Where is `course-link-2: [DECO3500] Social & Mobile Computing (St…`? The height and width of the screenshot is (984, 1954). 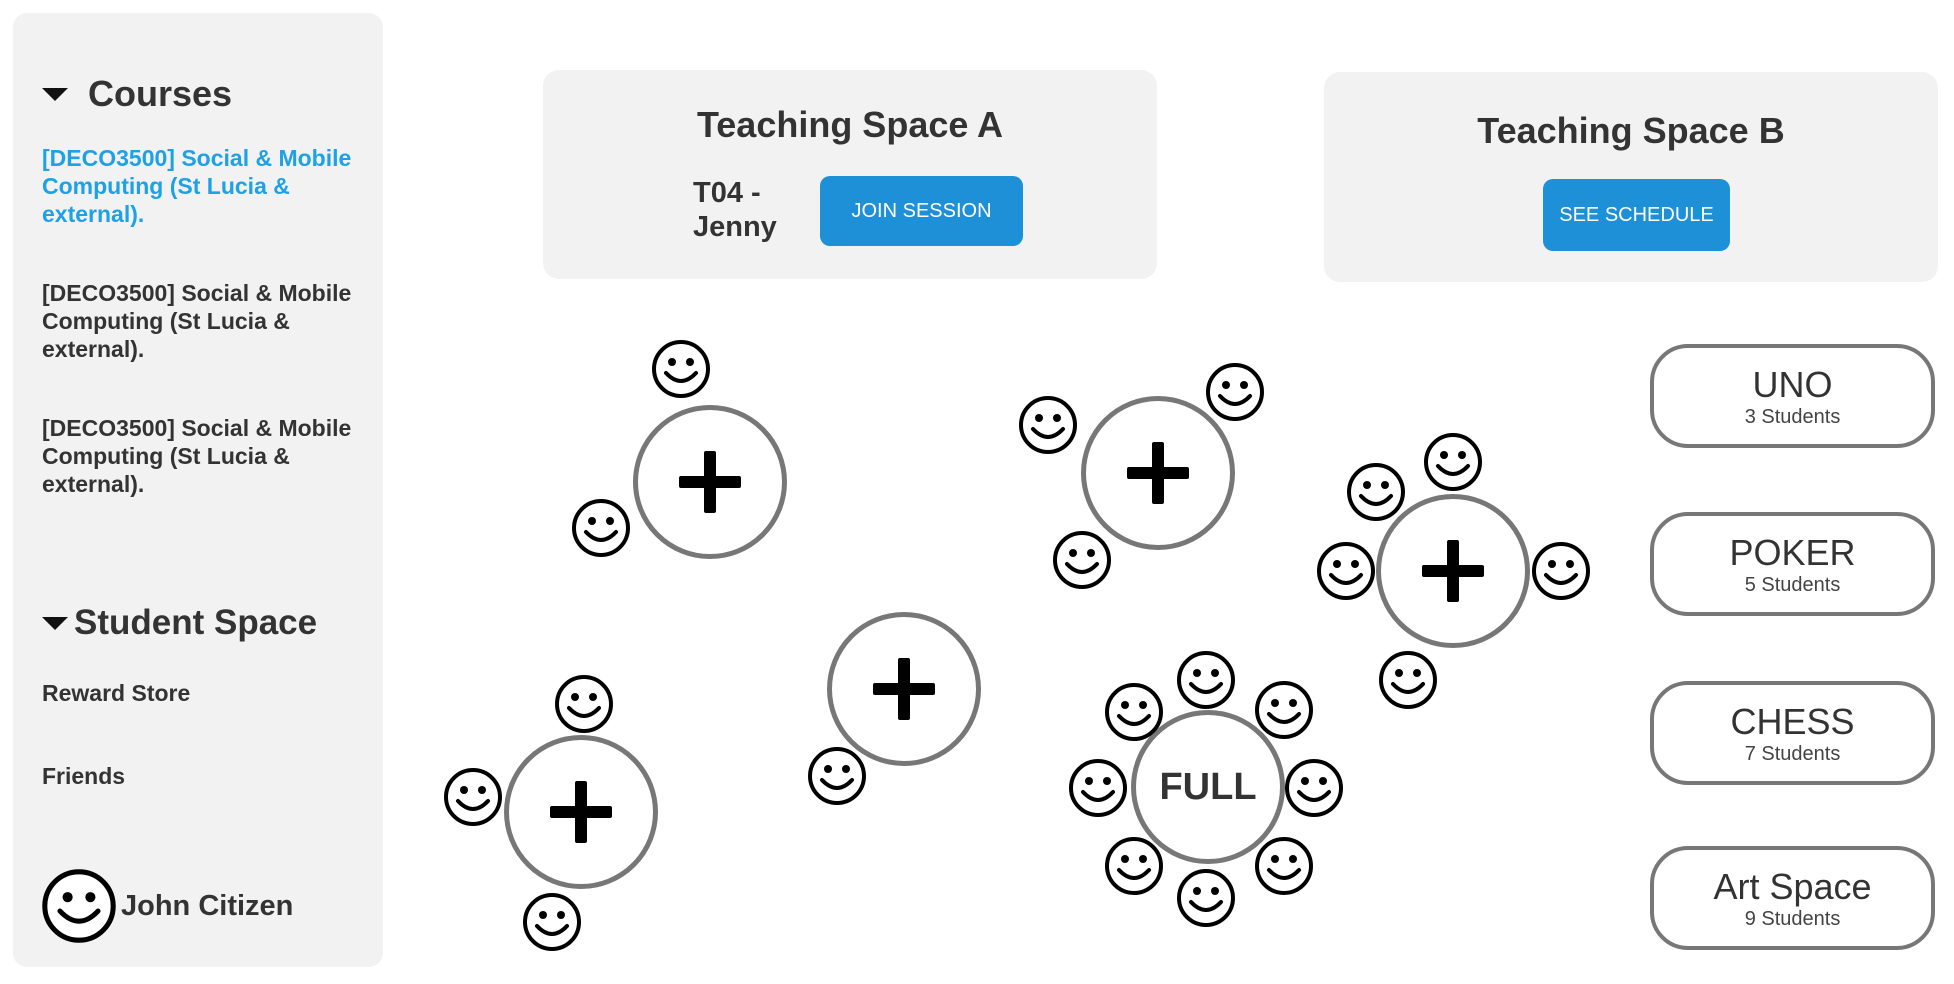 course-link-2: [DECO3500] Social & Mobile Computing (St… is located at coordinates (207, 321).